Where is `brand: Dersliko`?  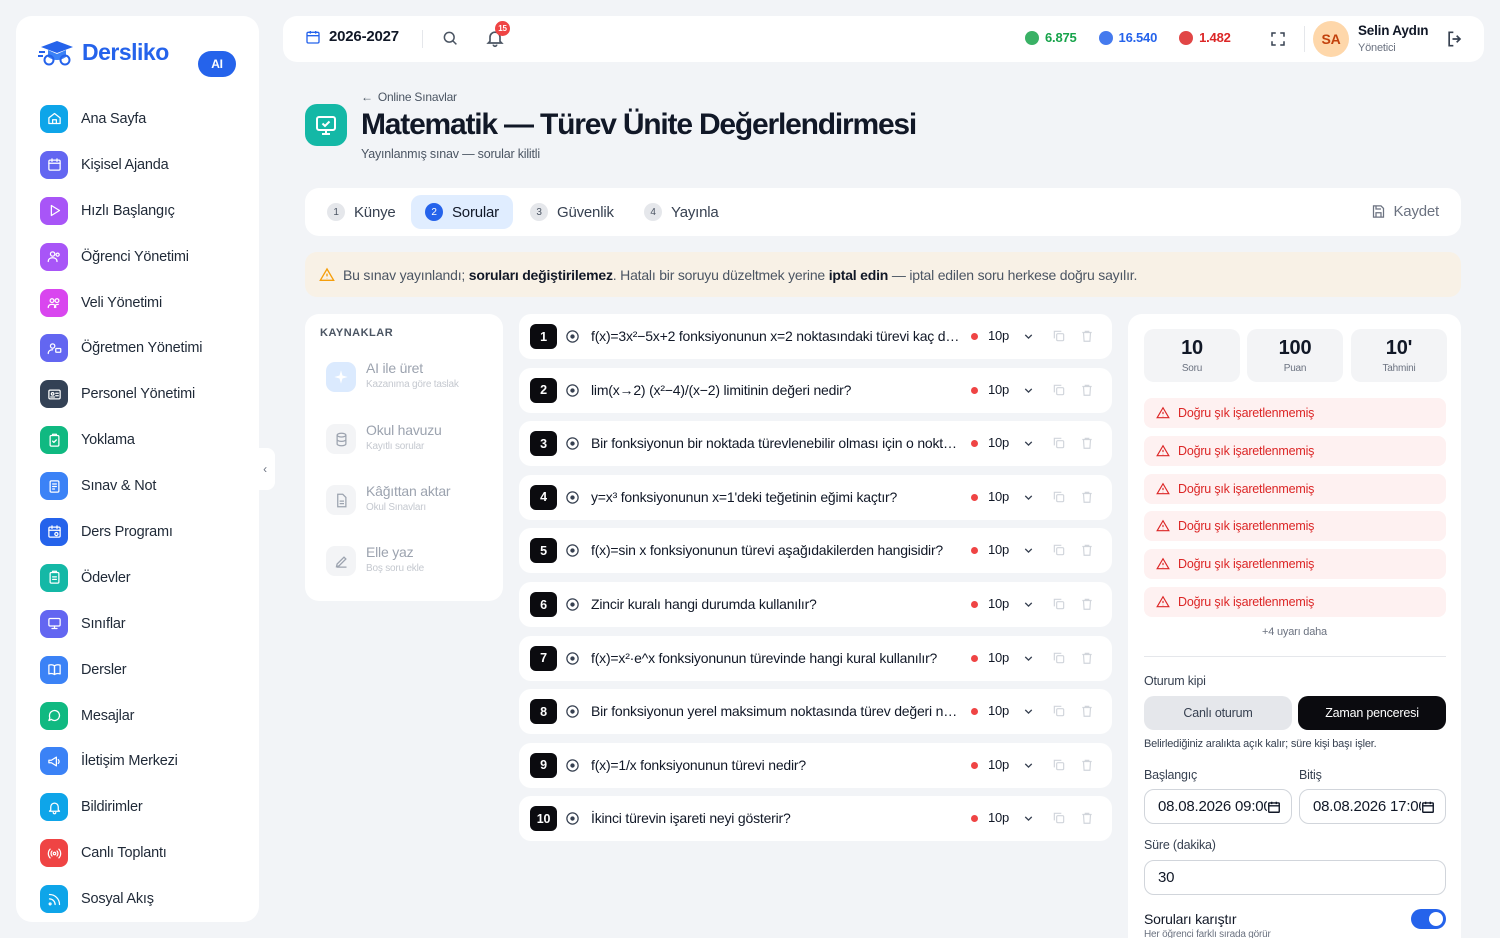 brand: Dersliko is located at coordinates (103, 52).